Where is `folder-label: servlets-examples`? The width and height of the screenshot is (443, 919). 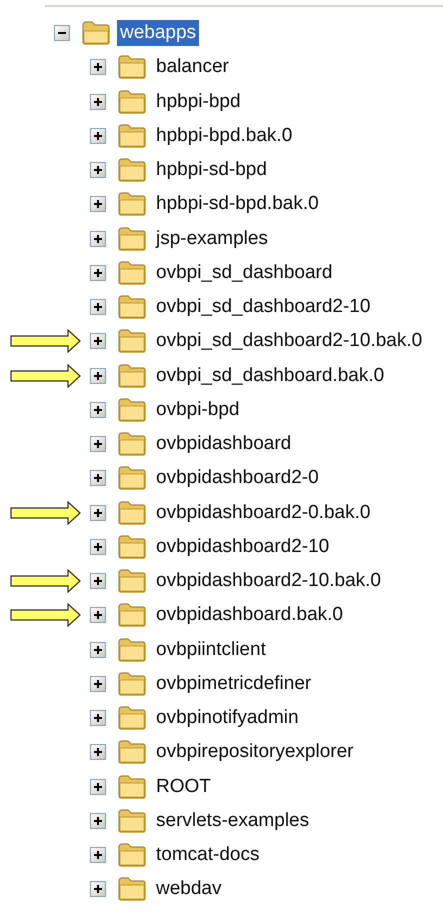
folder-label: servlets-examples is located at coordinates (232, 821).